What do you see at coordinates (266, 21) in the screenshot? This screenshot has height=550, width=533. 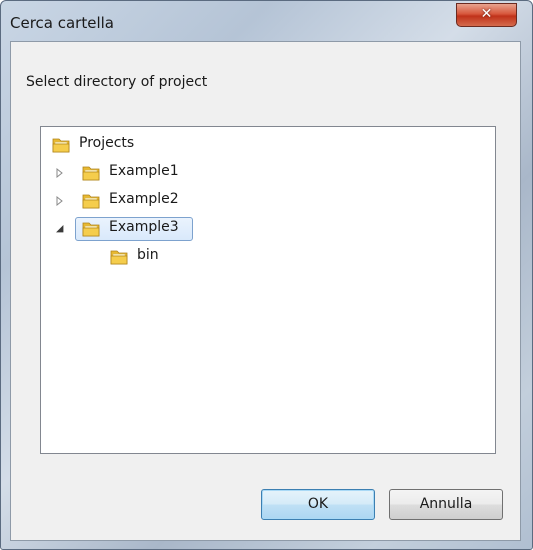 I see `title-bar: Cerca cartella ✕` at bounding box center [266, 21].